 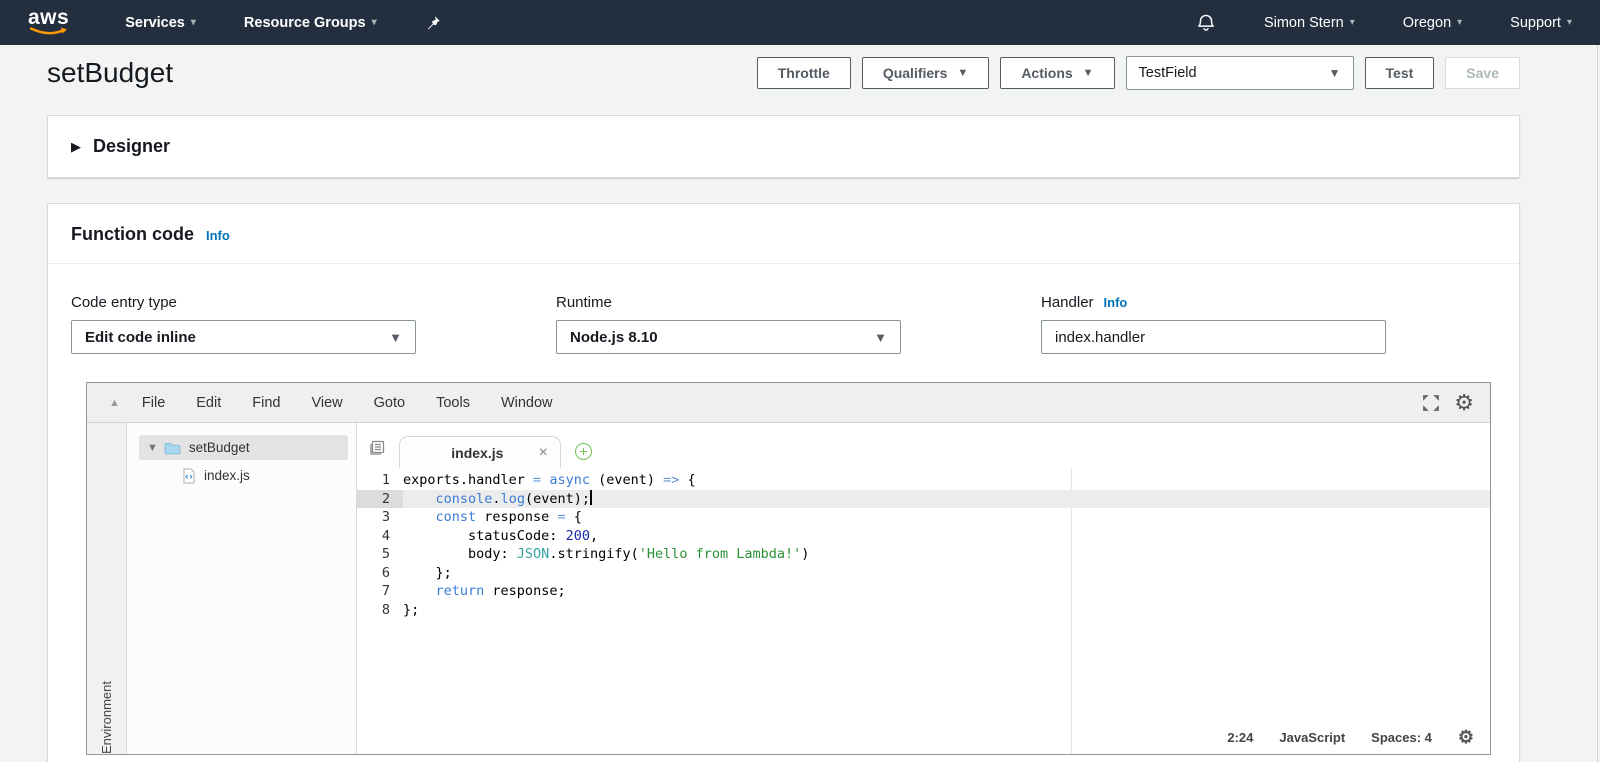 I want to click on nav-services: Services ▾, so click(x=160, y=23).